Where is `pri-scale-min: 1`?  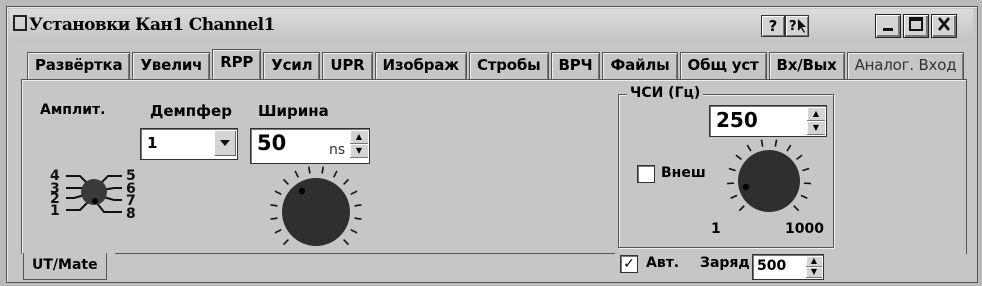 pri-scale-min: 1 is located at coordinates (716, 229).